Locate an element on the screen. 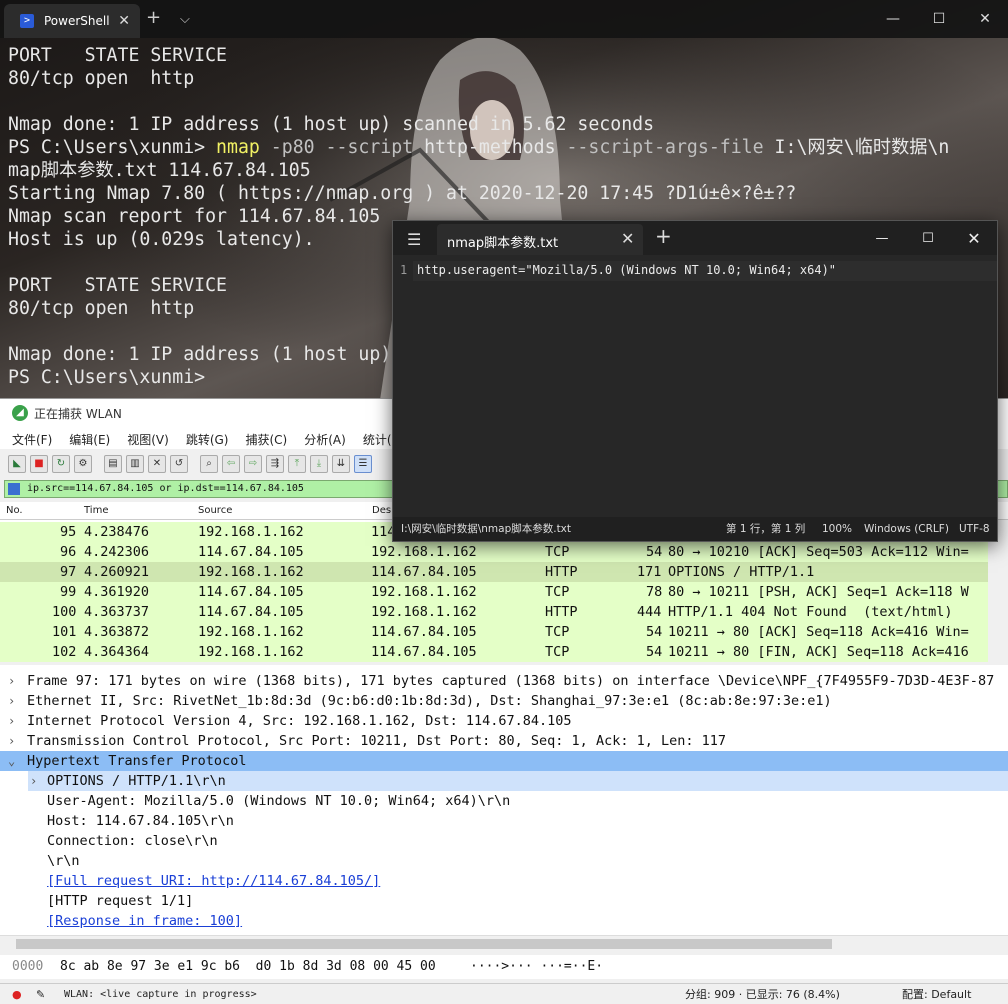 The height and width of the screenshot is (1004, 1008). autoscroll-icon: ⇊ is located at coordinates (341, 464).